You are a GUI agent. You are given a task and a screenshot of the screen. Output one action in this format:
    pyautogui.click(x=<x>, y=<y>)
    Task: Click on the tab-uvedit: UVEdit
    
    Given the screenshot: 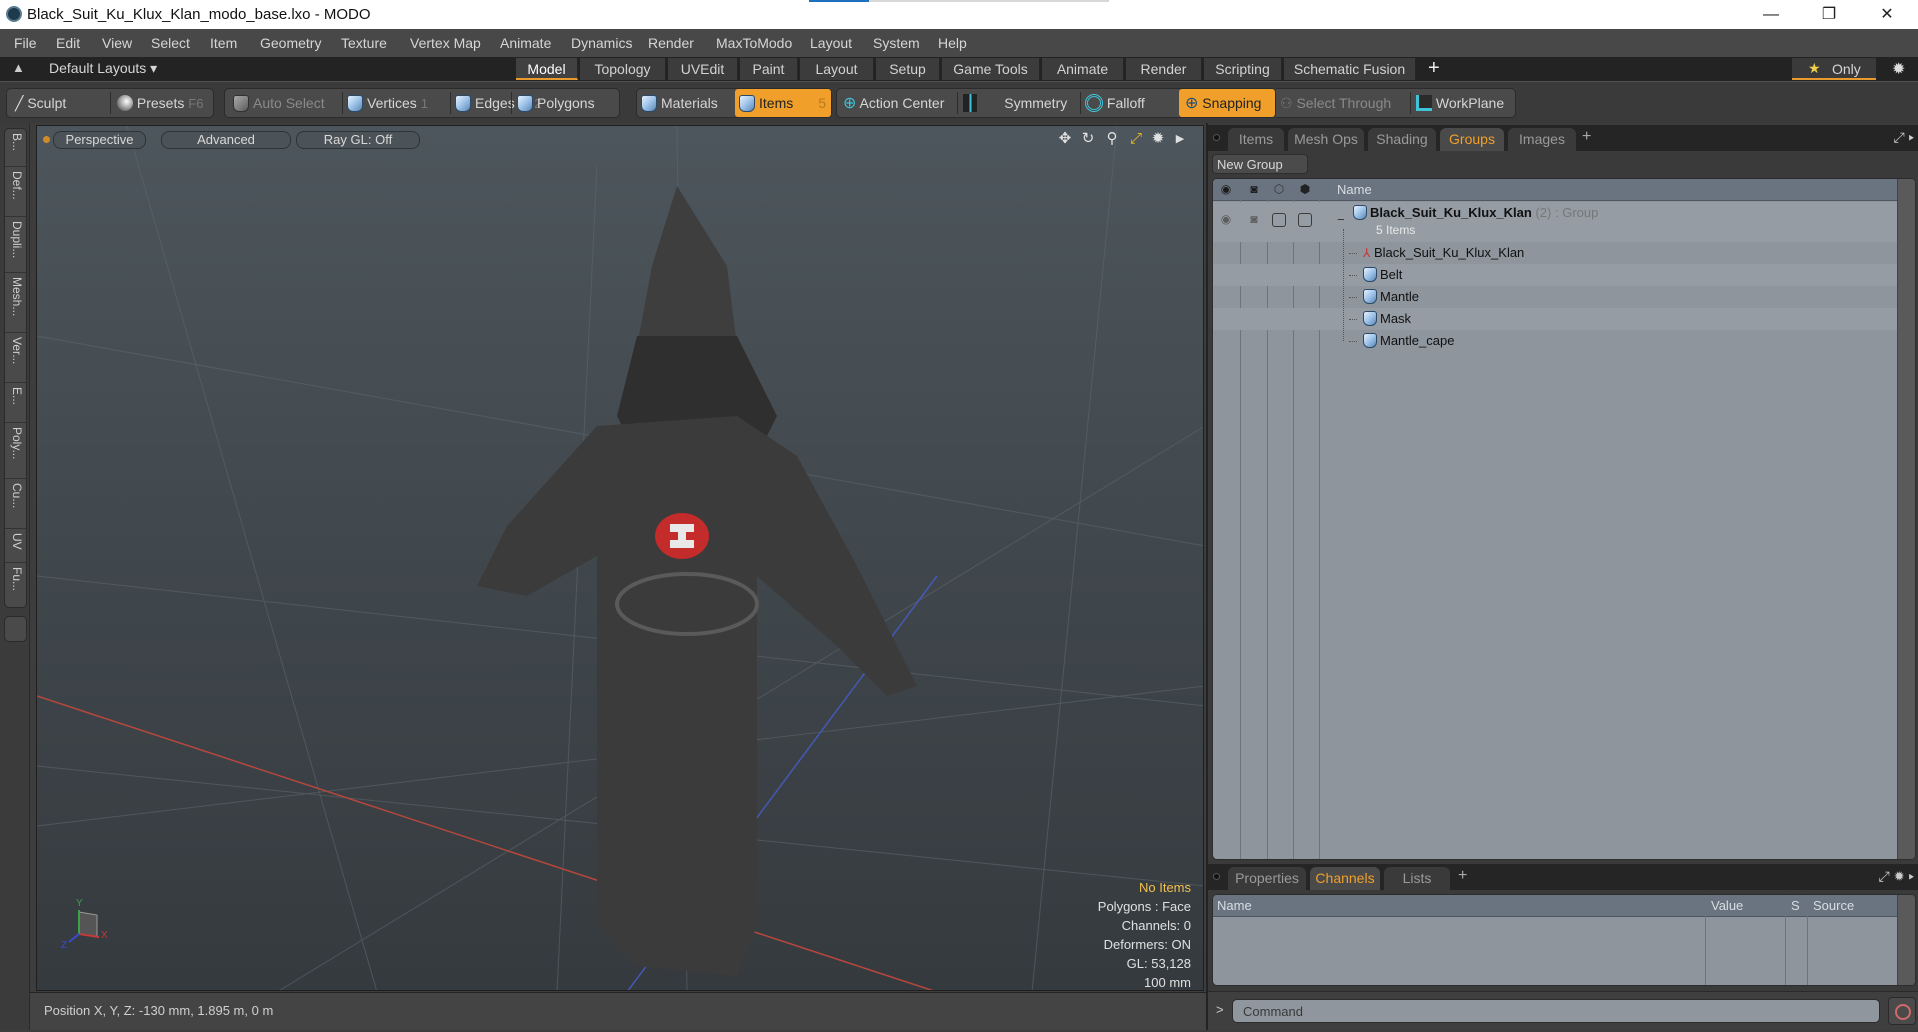 What is the action you would take?
    pyautogui.click(x=703, y=69)
    